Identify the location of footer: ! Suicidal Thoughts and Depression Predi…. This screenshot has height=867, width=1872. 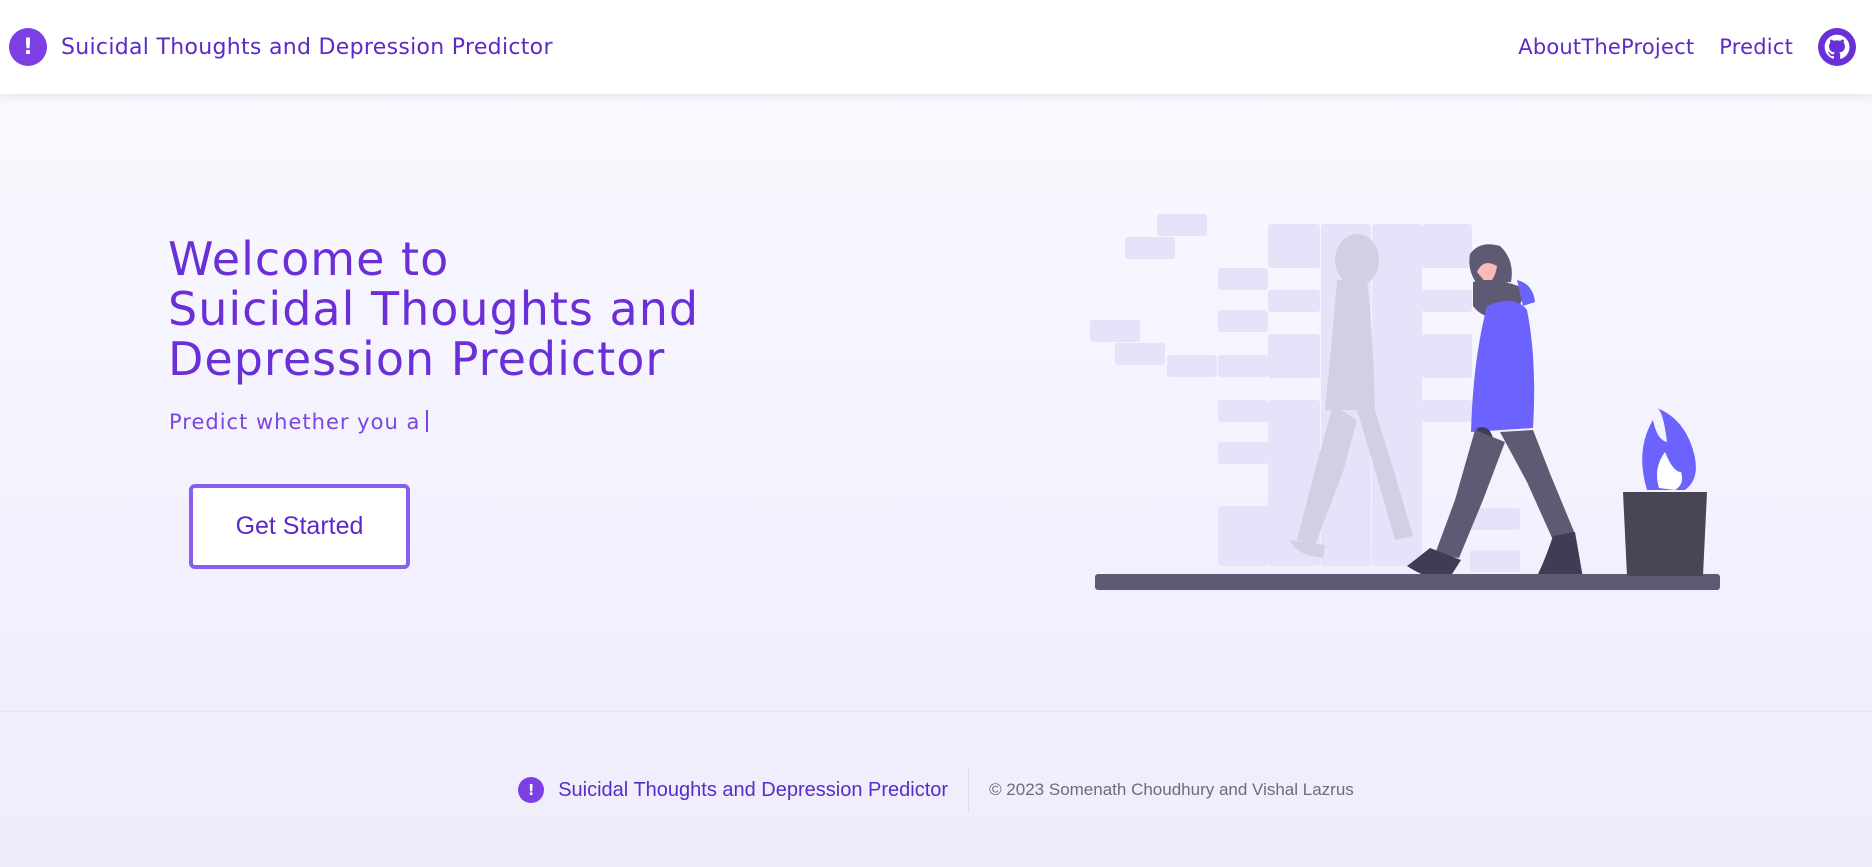
(936, 790).